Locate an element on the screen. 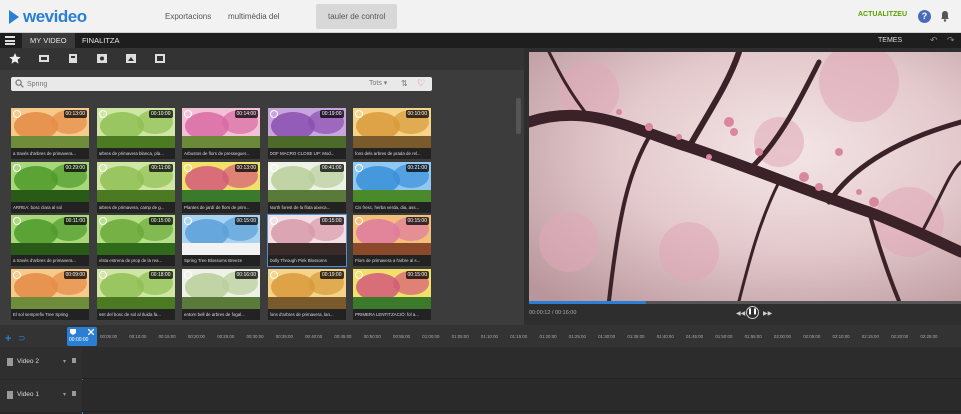  playhead-time: 00:00:00 is located at coordinates (79, 340).